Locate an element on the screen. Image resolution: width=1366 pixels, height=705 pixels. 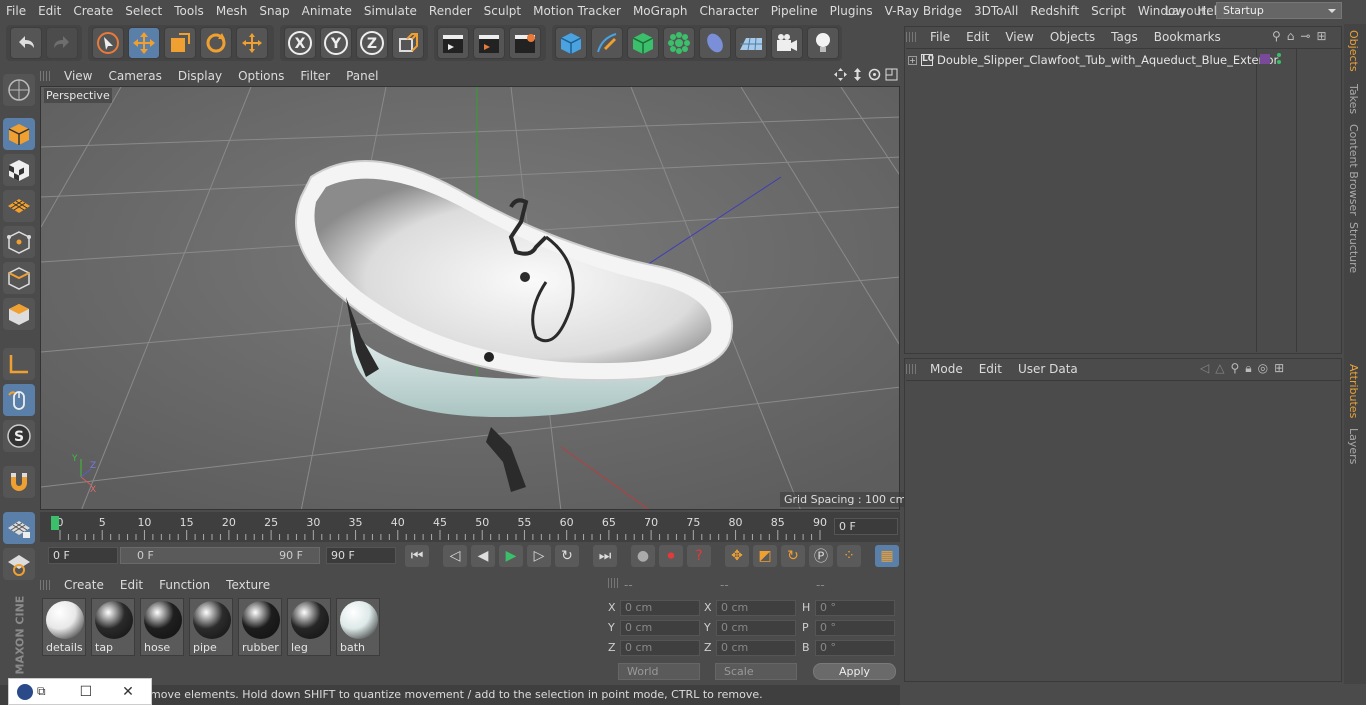
prev-key-button: ◁ is located at coordinates (455, 556).